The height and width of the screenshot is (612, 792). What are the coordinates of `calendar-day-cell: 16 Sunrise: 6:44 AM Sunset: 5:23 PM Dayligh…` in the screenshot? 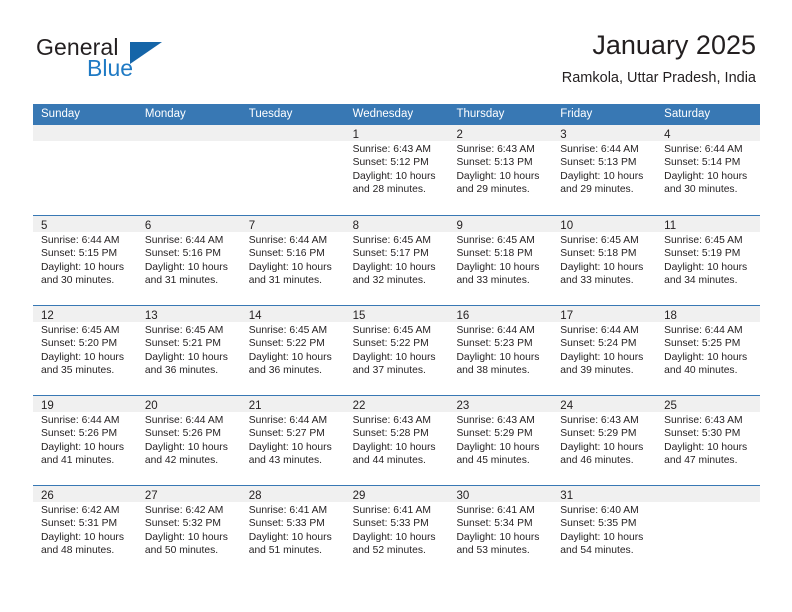 It's located at (500, 350).